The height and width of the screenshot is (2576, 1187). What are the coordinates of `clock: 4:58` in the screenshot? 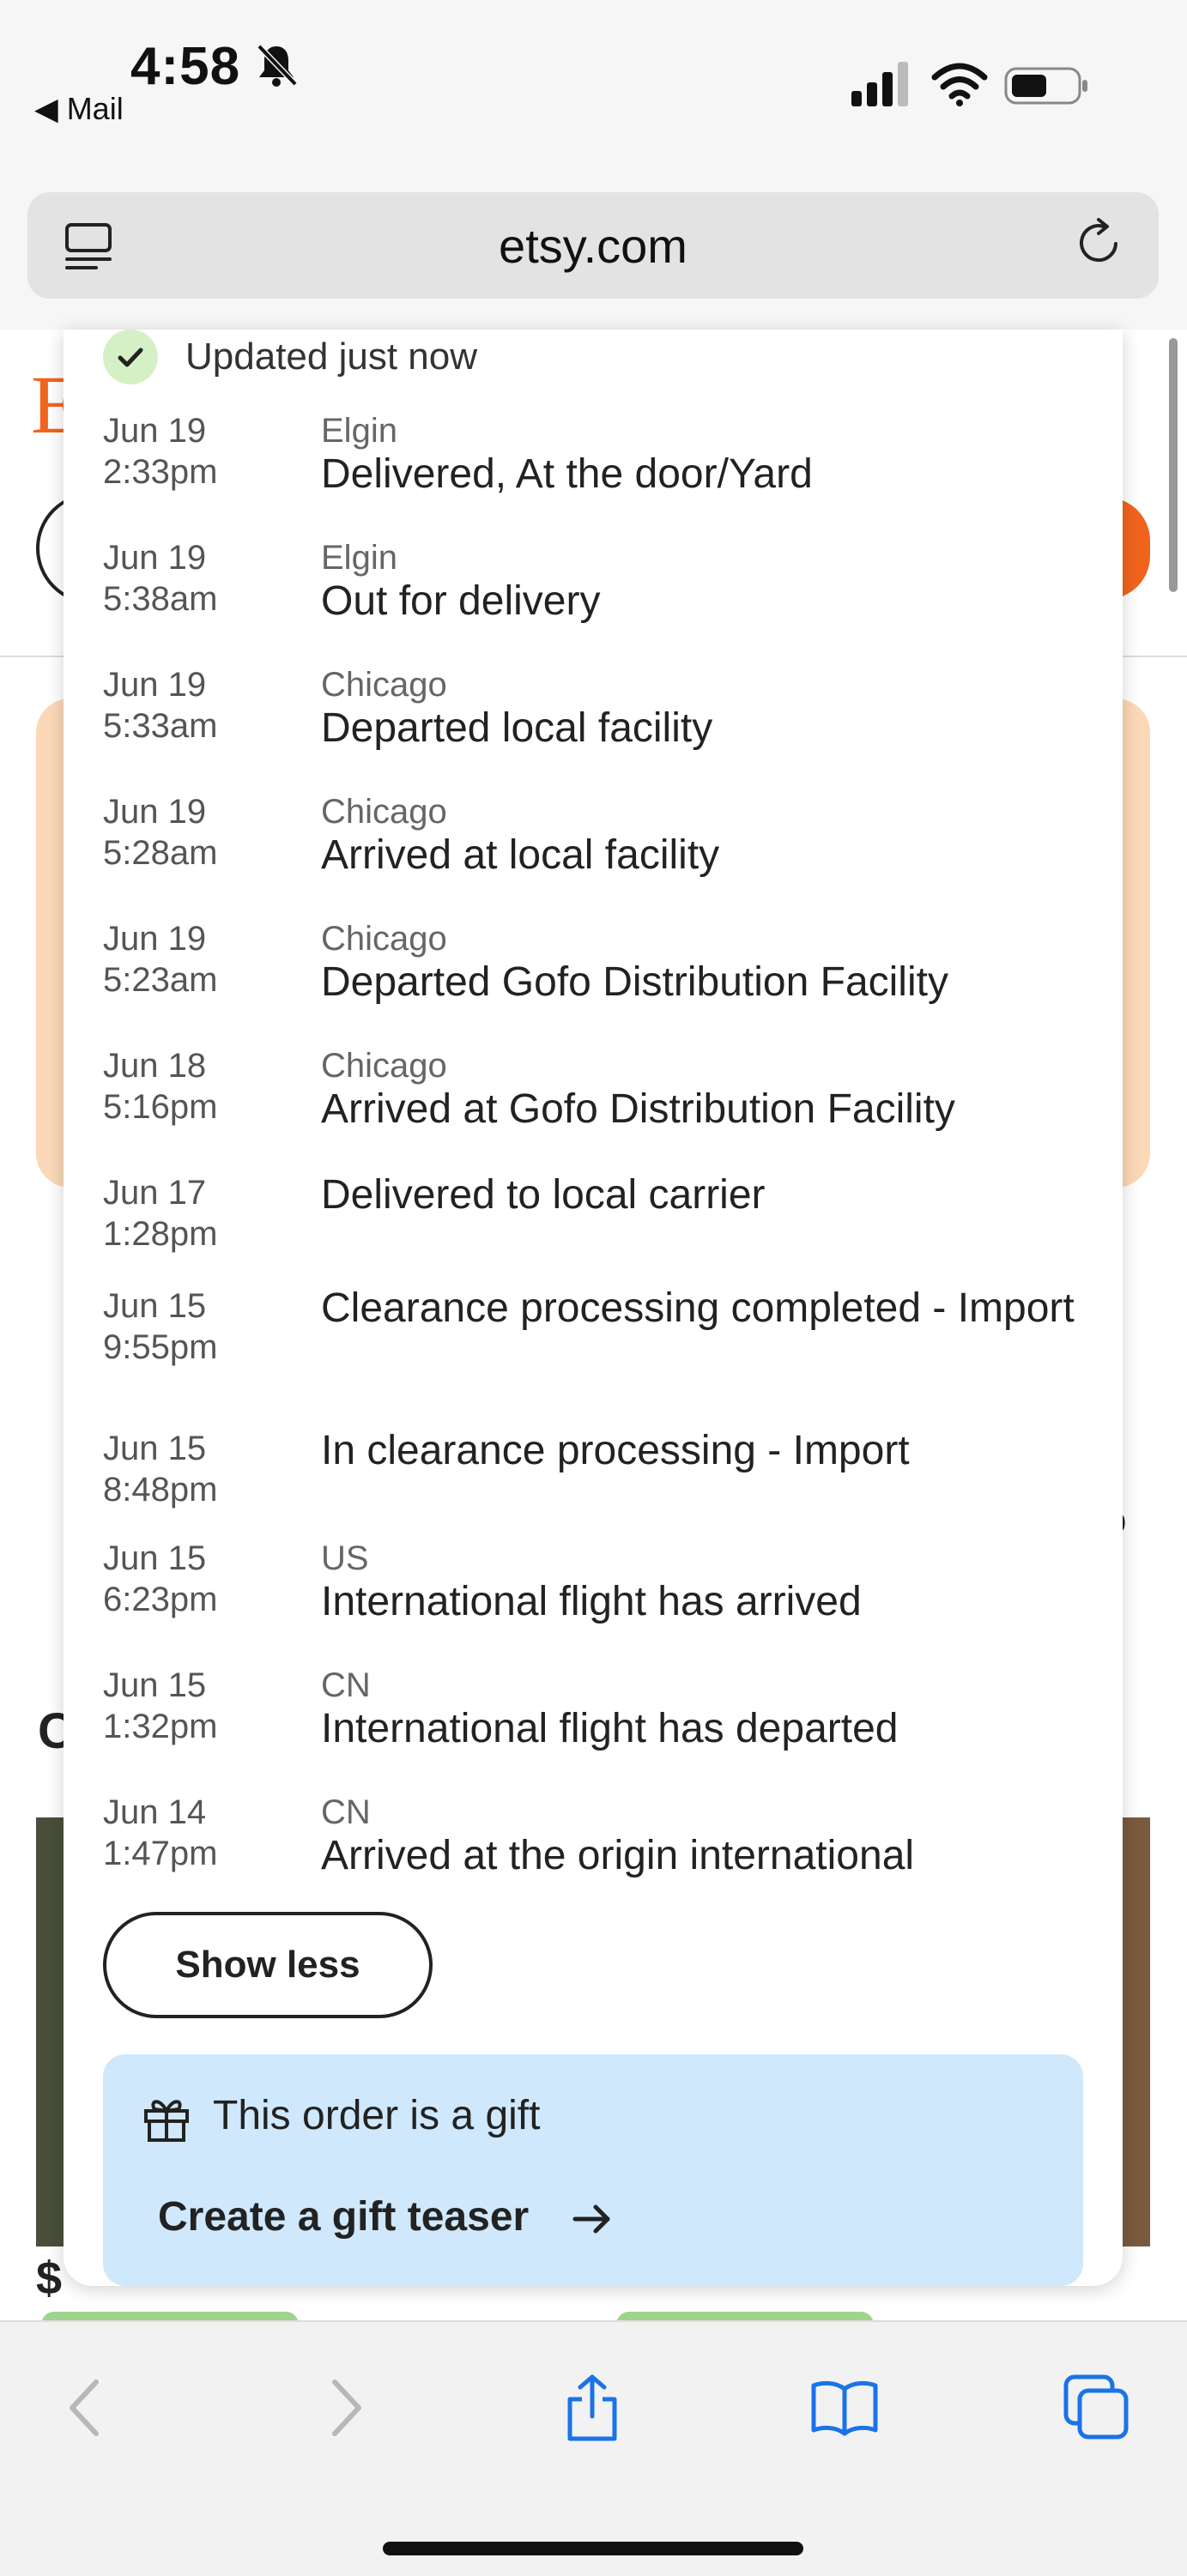 It's located at (186, 66).